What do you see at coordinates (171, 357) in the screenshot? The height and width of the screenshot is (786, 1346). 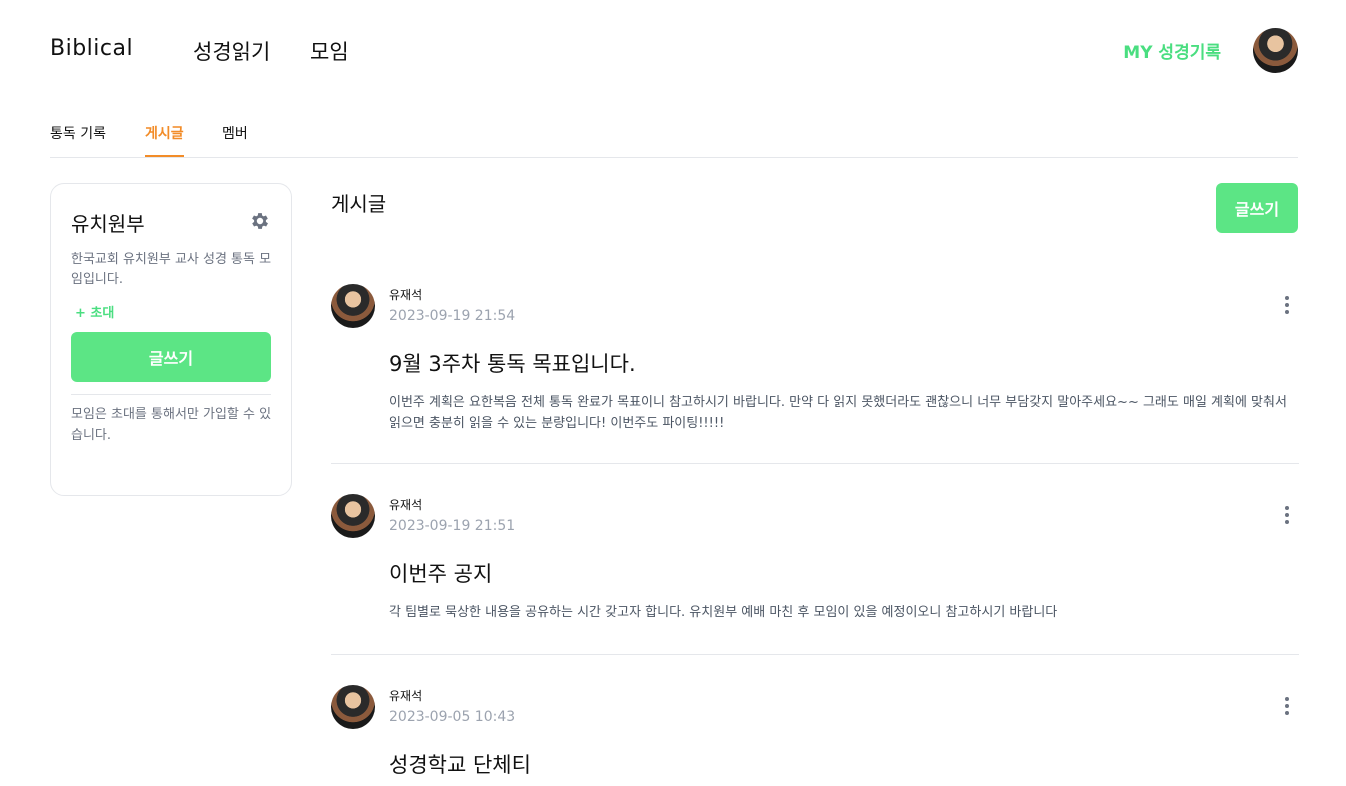 I see `sidebar-write-button: 글쓰기` at bounding box center [171, 357].